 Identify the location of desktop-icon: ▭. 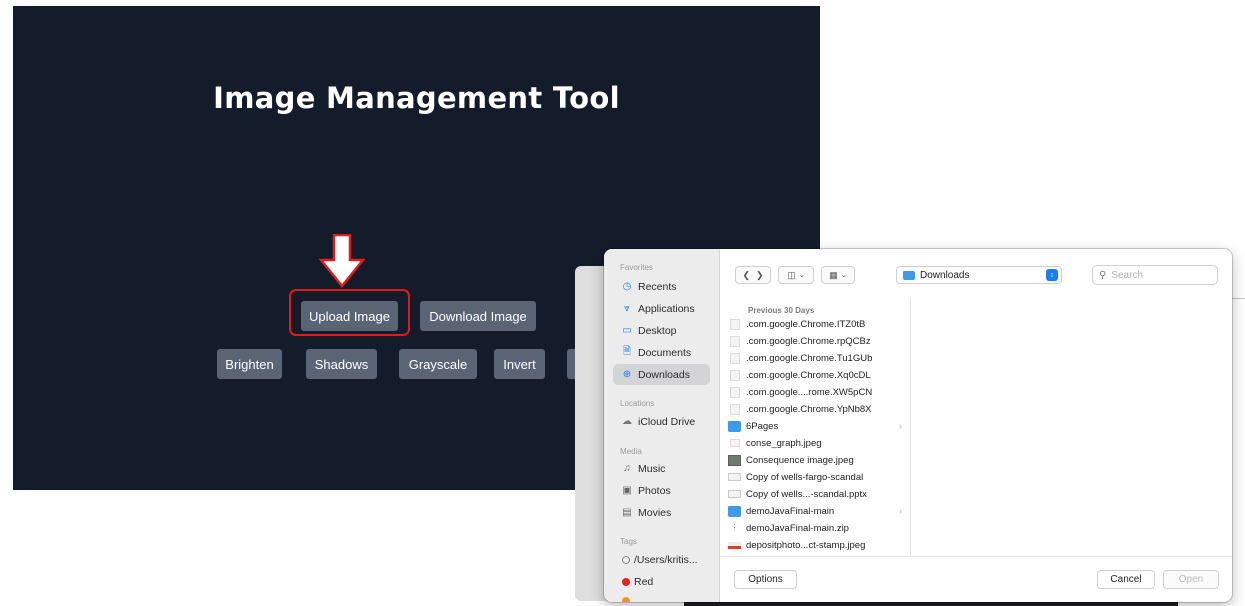
(627, 330).